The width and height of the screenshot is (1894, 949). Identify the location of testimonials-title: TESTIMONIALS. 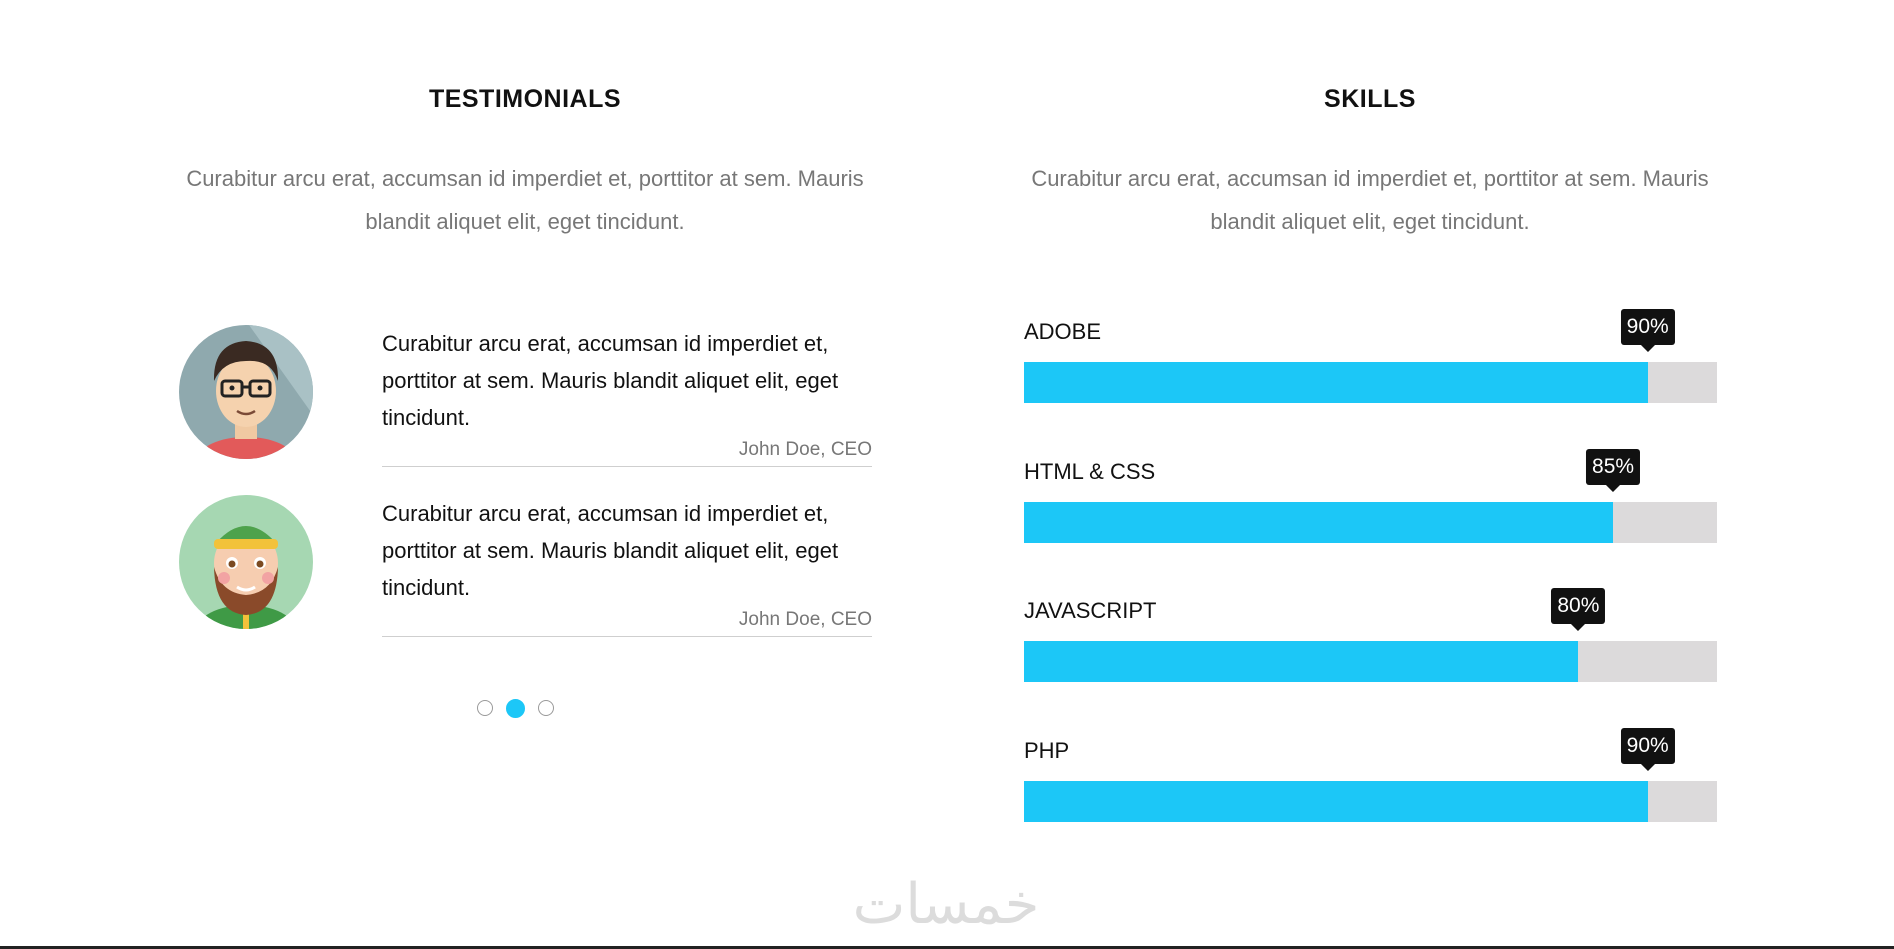
(525, 99).